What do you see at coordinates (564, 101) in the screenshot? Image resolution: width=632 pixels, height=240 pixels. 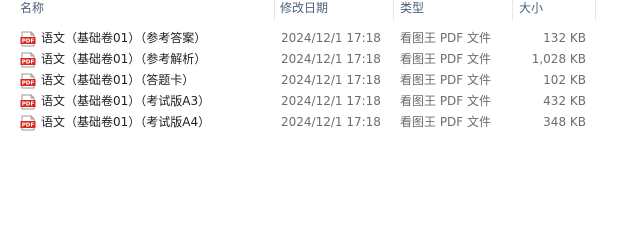 I see `file-size: 432 KB` at bounding box center [564, 101].